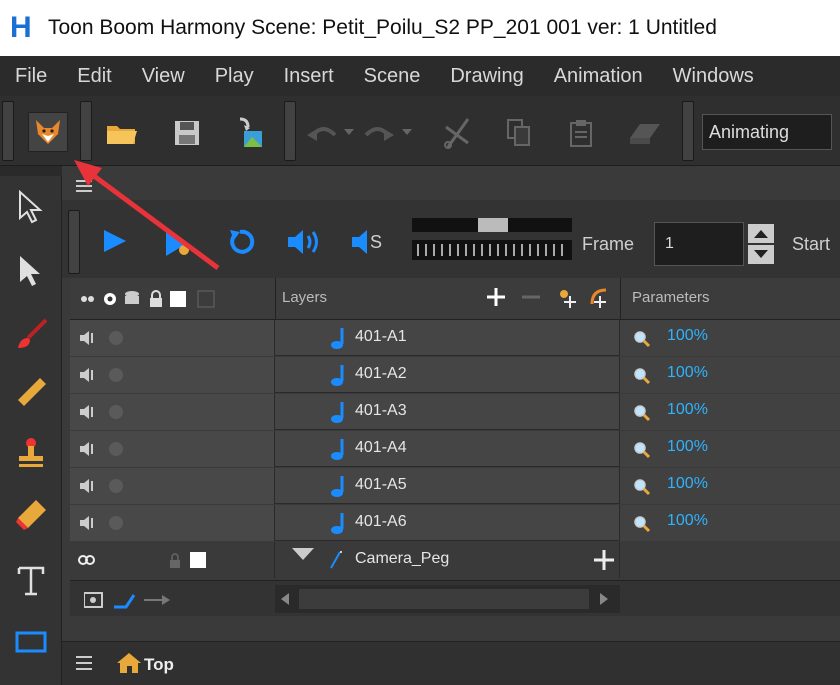 The height and width of the screenshot is (685, 840). I want to click on footer-icons, so click(133, 602).